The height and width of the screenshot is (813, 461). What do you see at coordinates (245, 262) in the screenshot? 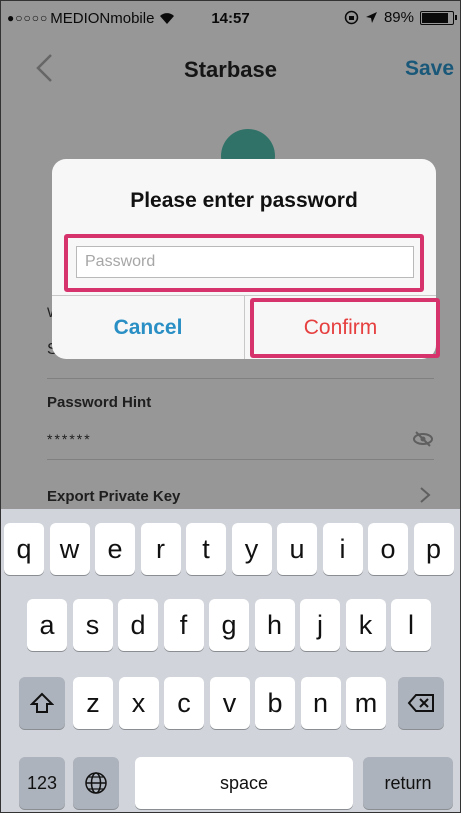
I see `password-input` at bounding box center [245, 262].